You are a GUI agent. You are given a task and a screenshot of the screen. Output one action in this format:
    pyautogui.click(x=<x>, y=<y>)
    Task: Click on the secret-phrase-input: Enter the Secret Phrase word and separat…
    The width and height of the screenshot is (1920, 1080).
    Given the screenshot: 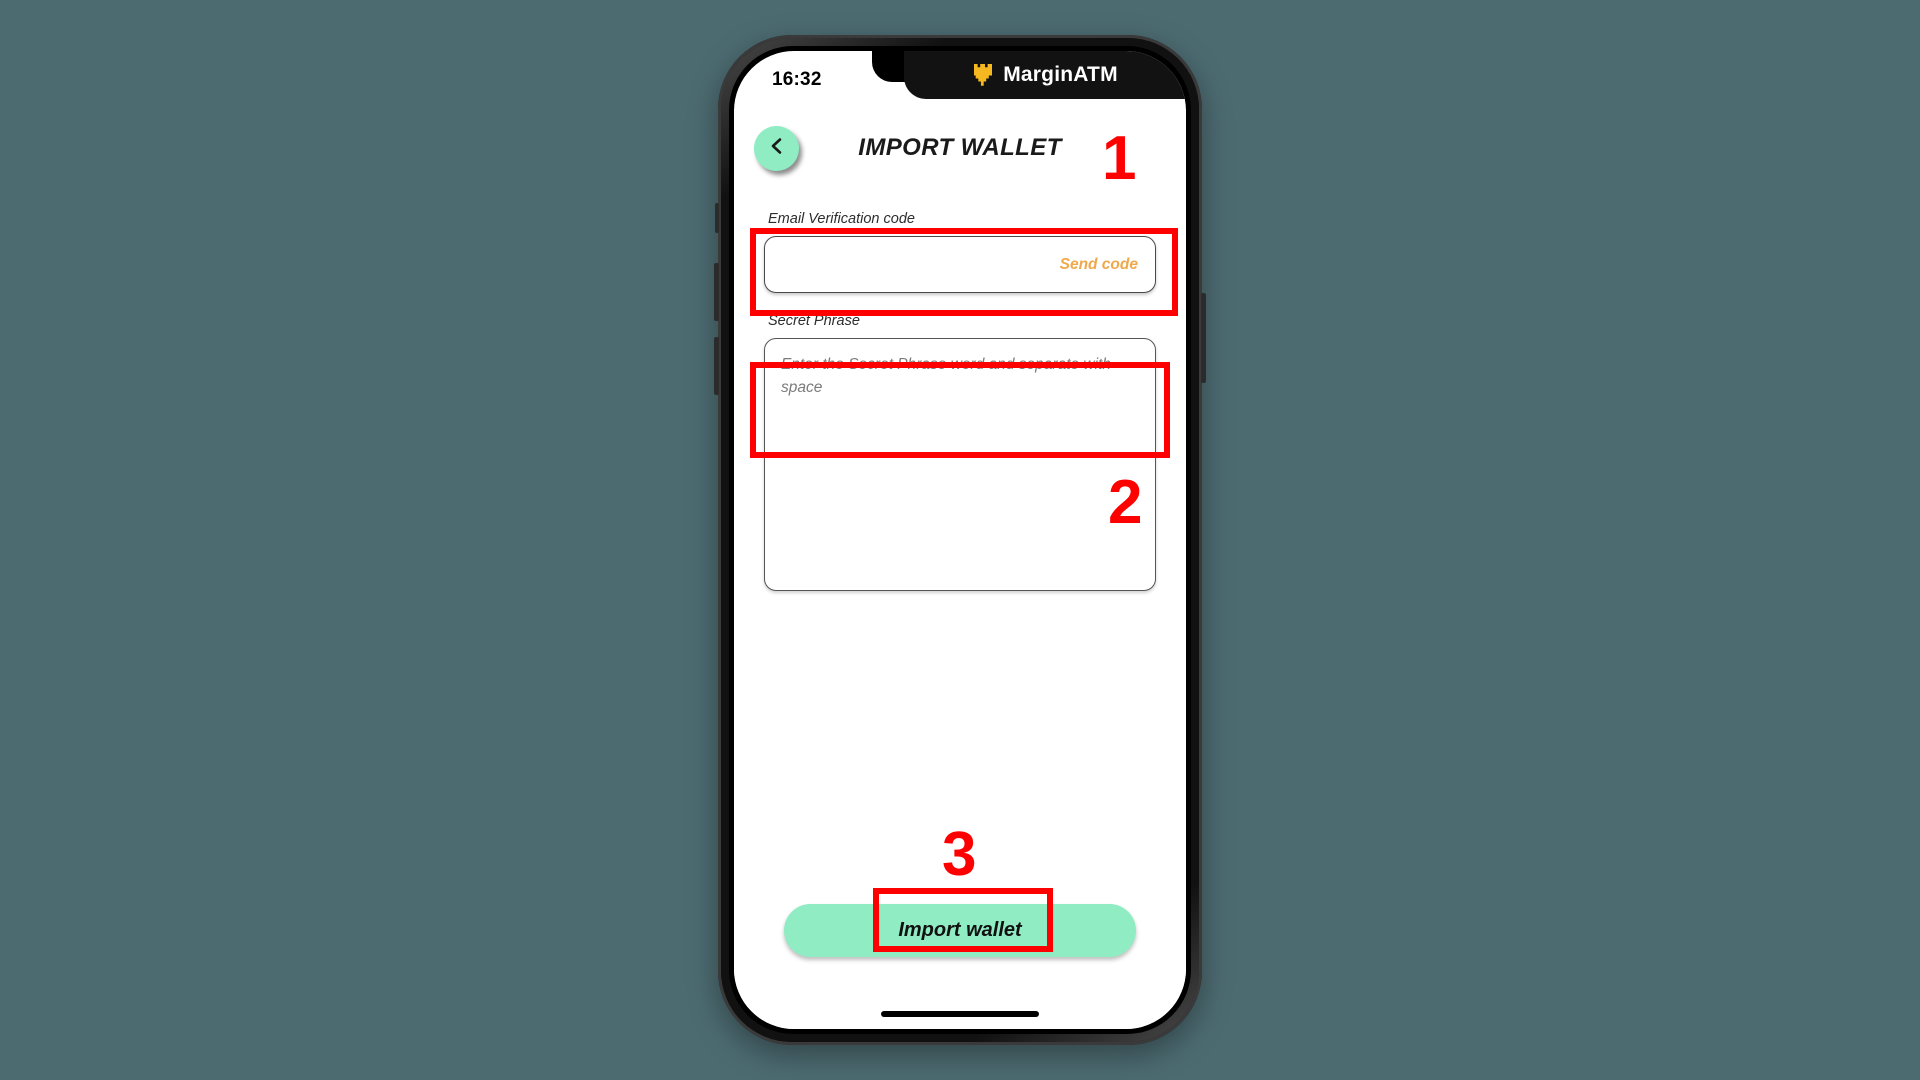 What is the action you would take?
    pyautogui.click(x=960, y=464)
    